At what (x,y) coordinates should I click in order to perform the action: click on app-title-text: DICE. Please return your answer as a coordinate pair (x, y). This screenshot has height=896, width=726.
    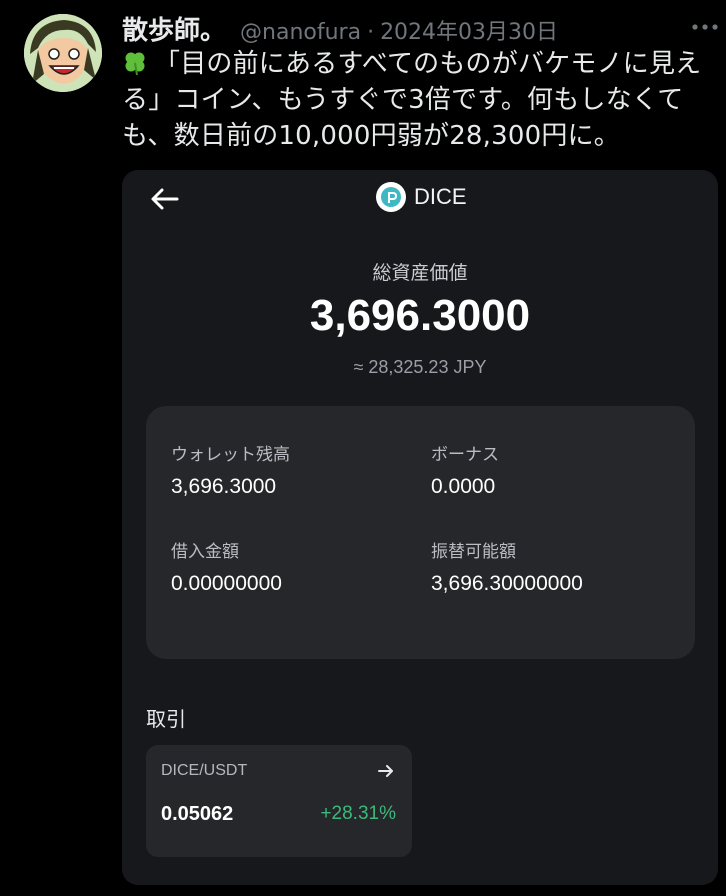
    Looking at the image, I should click on (440, 196).